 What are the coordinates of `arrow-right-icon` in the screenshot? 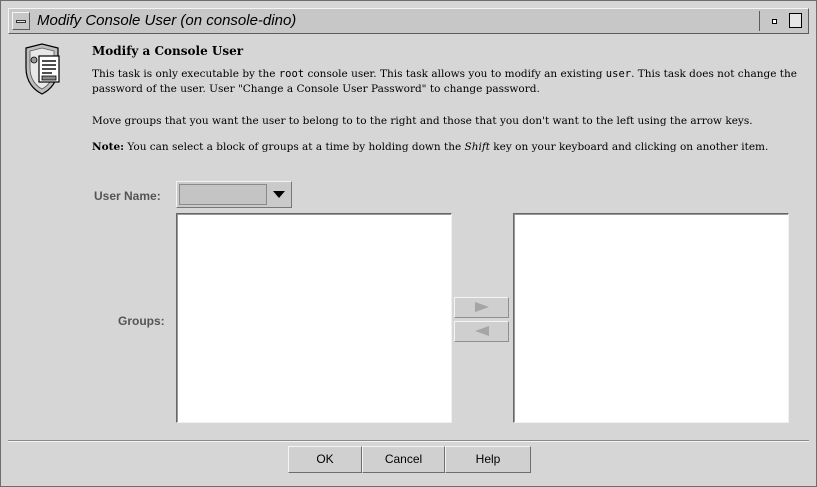 It's located at (482, 307).